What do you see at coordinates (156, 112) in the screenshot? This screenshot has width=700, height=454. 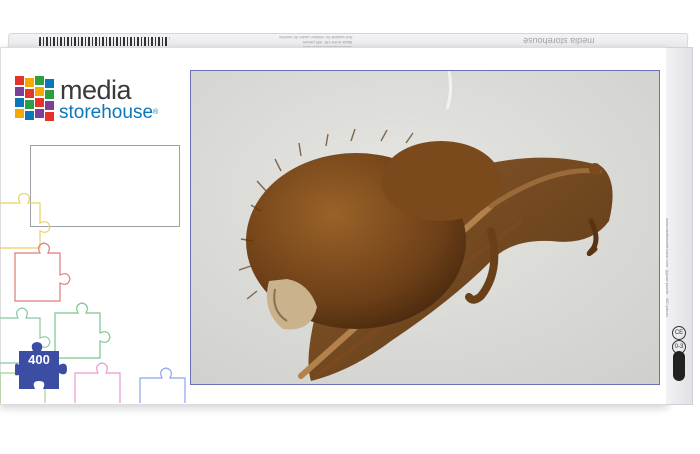 I see `registered-mark: ®` at bounding box center [156, 112].